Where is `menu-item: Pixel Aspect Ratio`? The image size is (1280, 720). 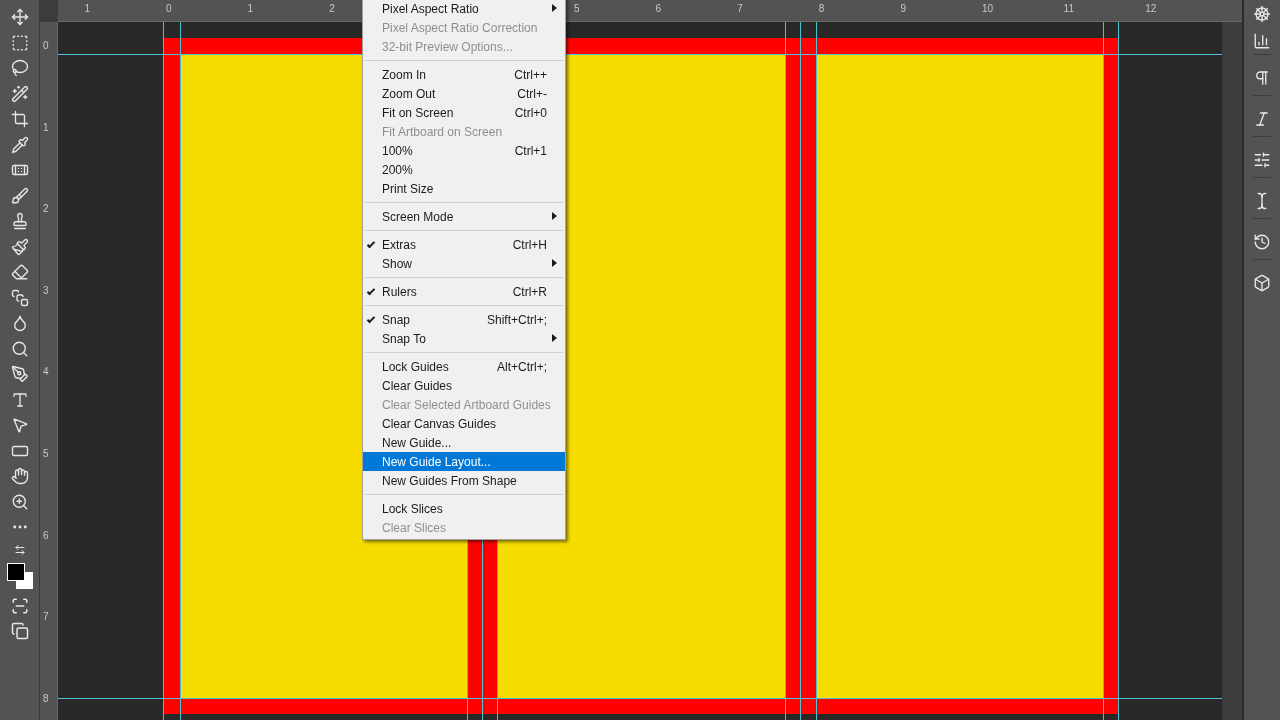
menu-item: Pixel Aspect Ratio is located at coordinates (464, 9).